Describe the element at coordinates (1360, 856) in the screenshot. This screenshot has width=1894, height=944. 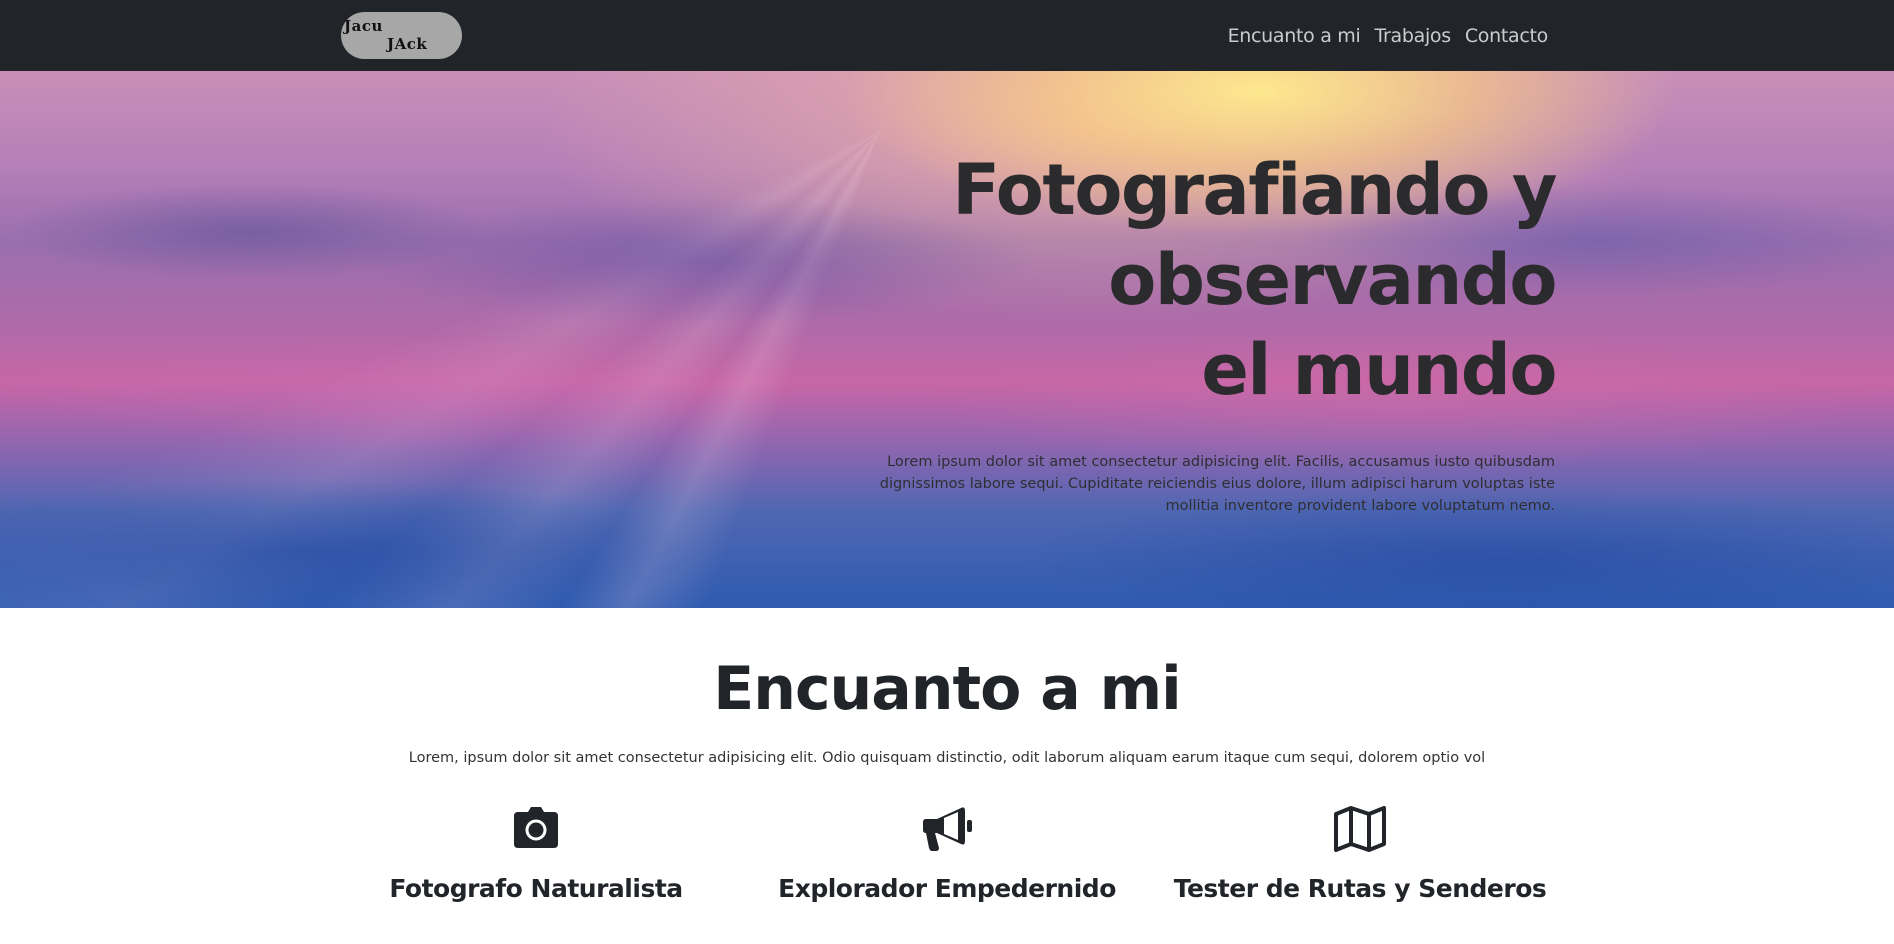
I see `feature-tester: Tester de Rutas y Senderos` at that location.